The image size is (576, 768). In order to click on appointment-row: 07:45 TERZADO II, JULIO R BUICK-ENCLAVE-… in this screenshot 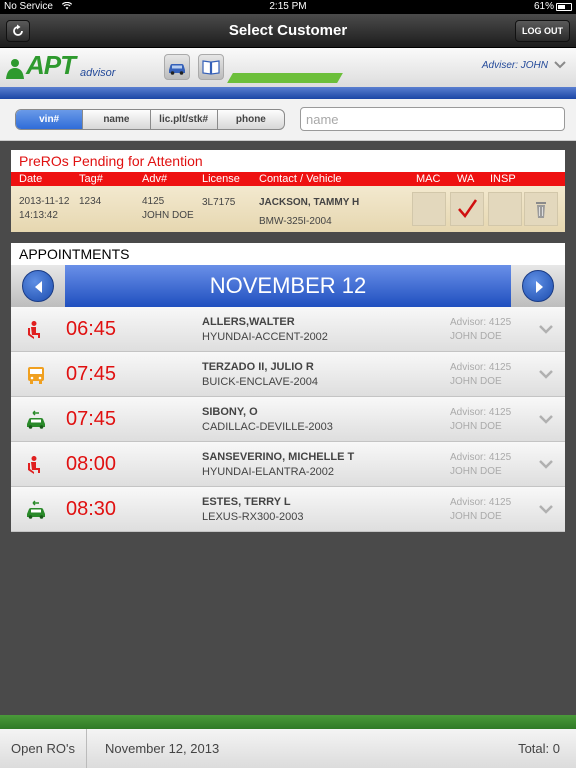, I will do `click(288, 374)`.